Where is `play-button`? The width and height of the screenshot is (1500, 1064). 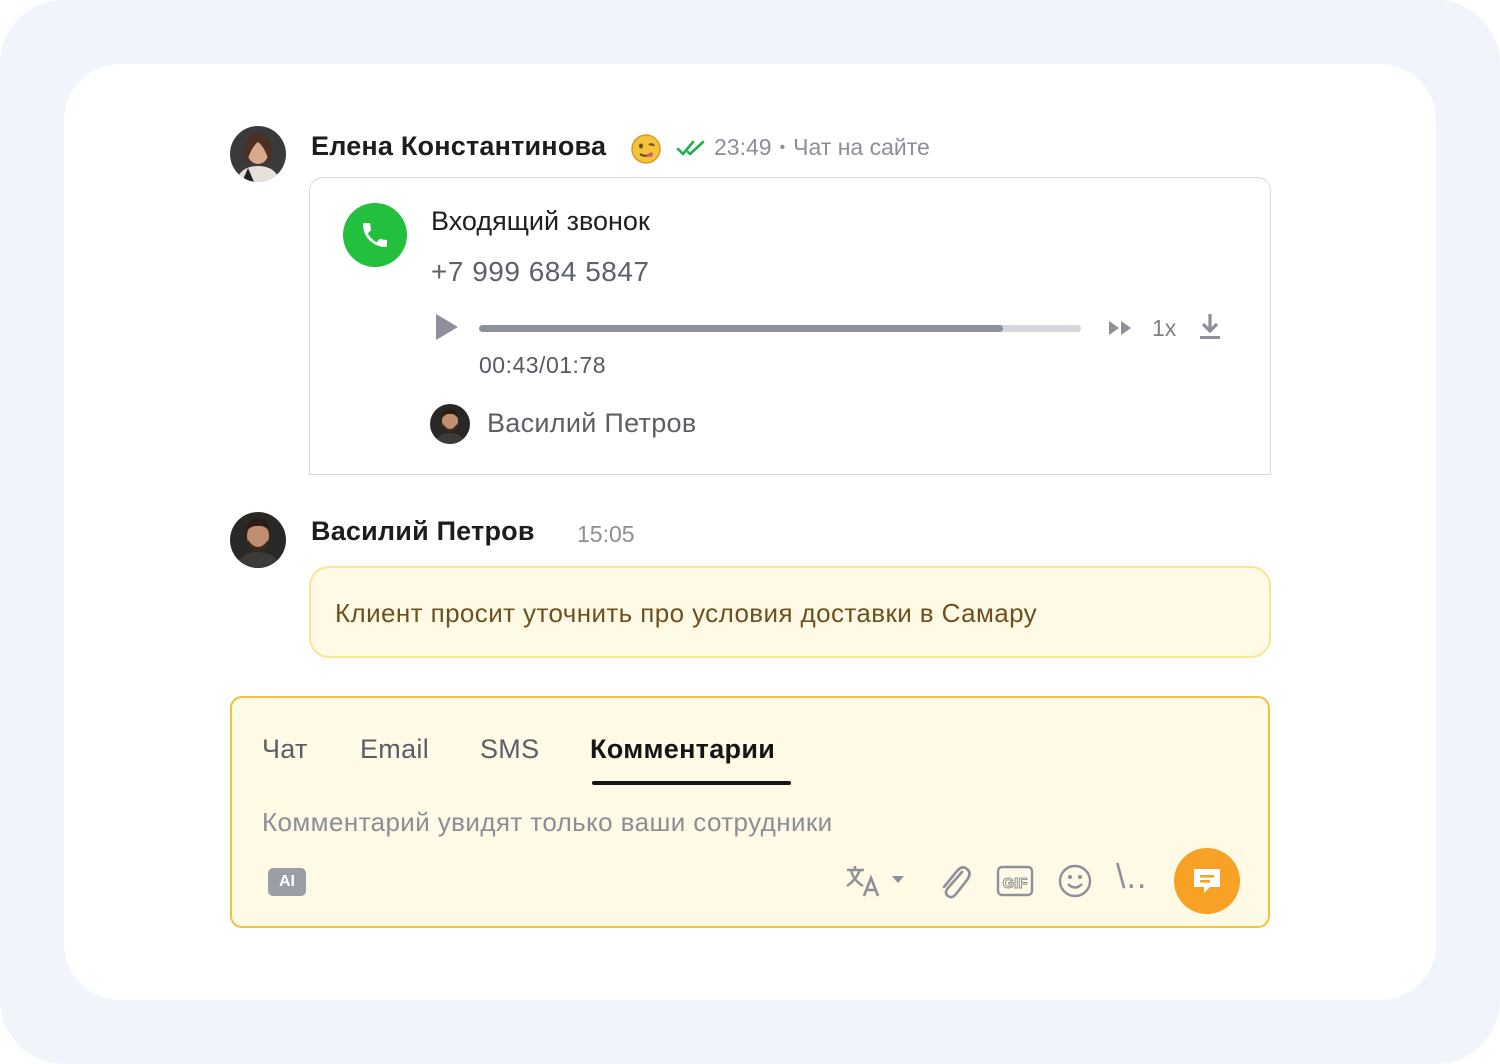
play-button is located at coordinates (447, 327).